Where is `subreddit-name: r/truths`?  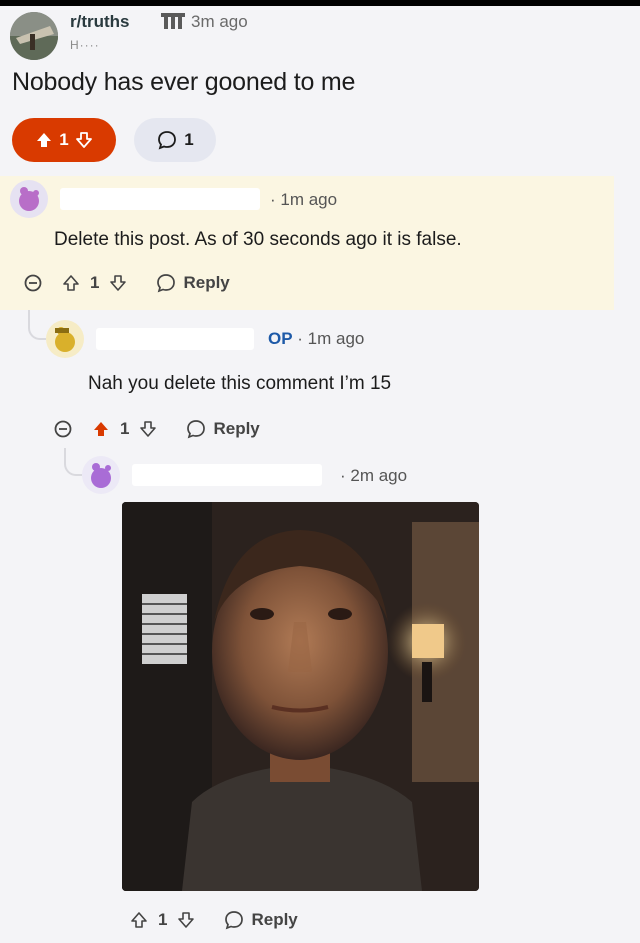 subreddit-name: r/truths is located at coordinates (100, 22).